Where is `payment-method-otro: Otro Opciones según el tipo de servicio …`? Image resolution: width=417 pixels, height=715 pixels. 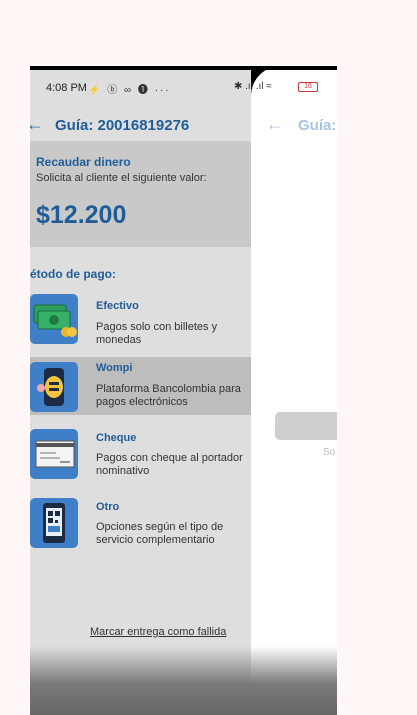
payment-method-otro: Otro Opciones según el tipo de servicio … is located at coordinates (140, 524).